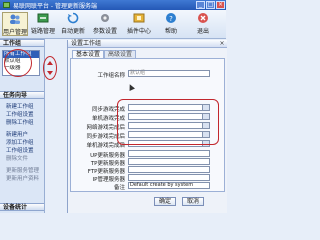  What do you see at coordinates (138, 31) in the screenshot?
I see `toolbar-label: 插件中心` at bounding box center [138, 31].